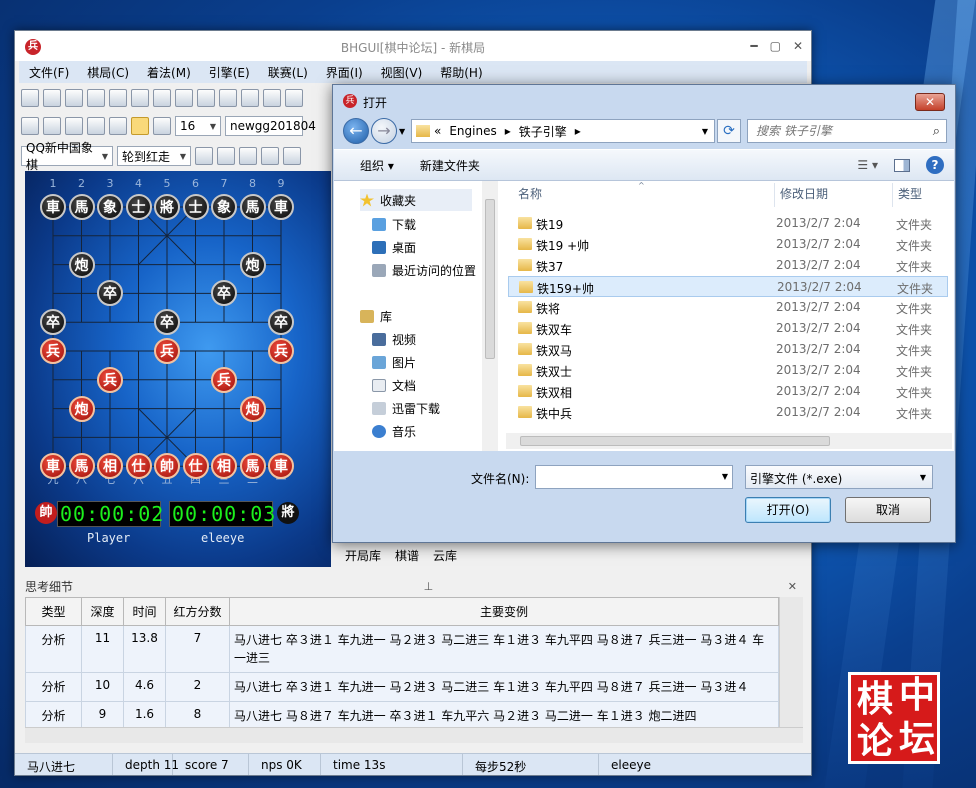 The image size is (976, 788). What do you see at coordinates (930, 102) in the screenshot?
I see `dialog-close-button: ✕` at bounding box center [930, 102].